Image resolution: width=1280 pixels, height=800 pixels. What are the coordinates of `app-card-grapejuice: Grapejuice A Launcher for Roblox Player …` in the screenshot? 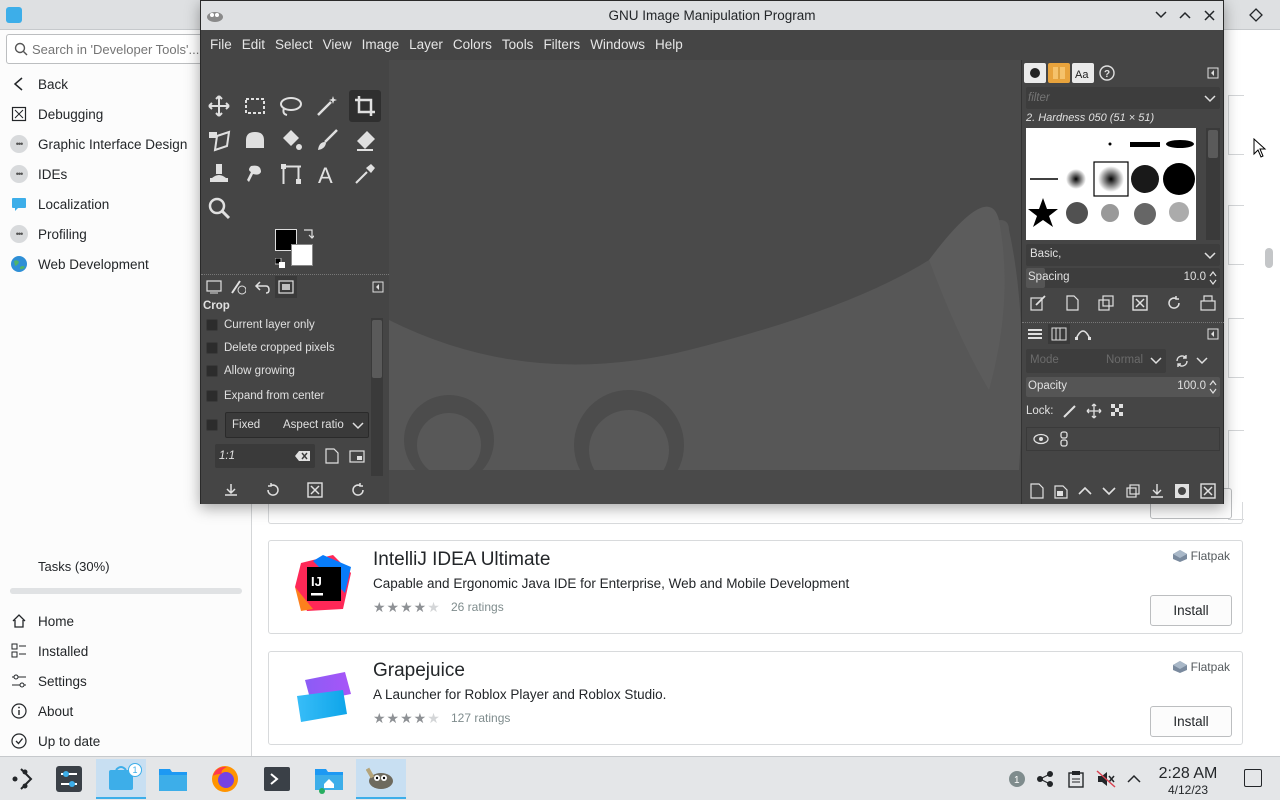 It's located at (755, 698).